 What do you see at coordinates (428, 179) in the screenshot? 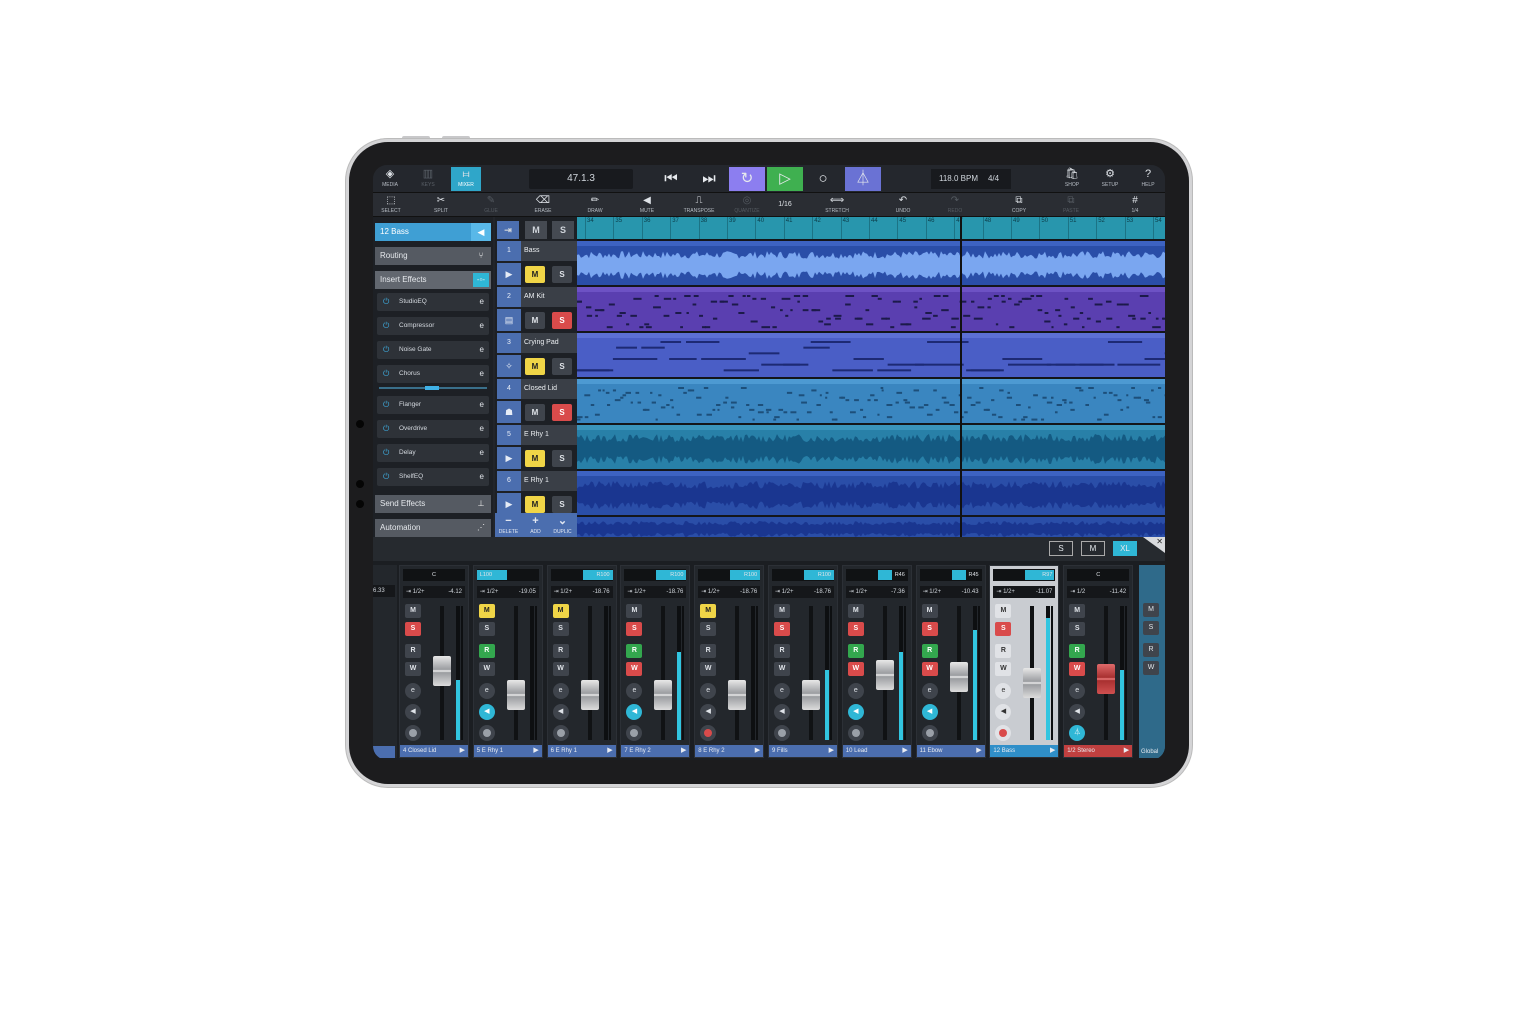
I see `keys-button: ▥ KEYS` at bounding box center [428, 179].